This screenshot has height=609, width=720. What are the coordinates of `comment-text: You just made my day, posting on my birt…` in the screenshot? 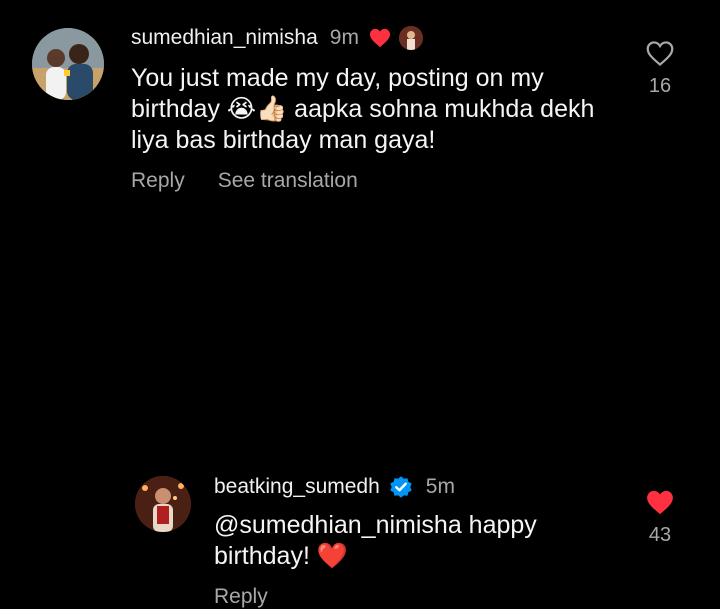 It's located at (366, 109).